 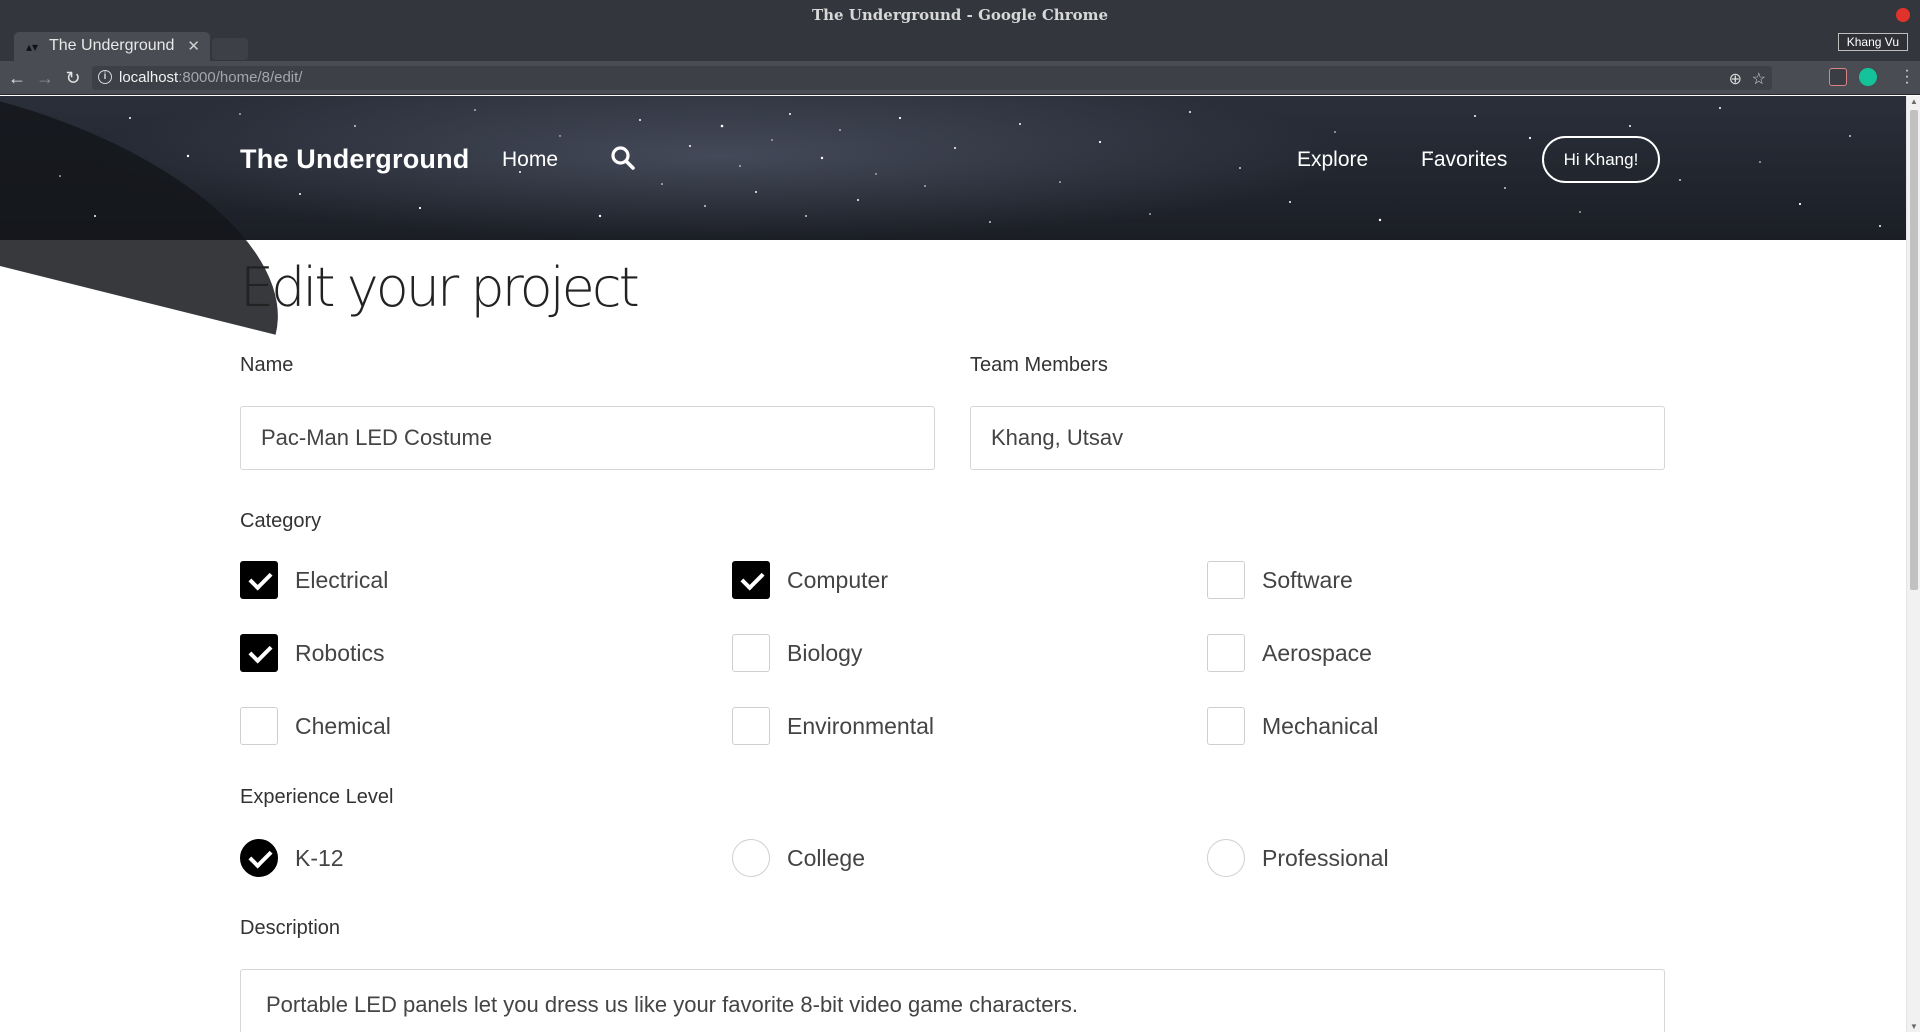 What do you see at coordinates (1226, 653) in the screenshot?
I see `category-checkbox-aerospace` at bounding box center [1226, 653].